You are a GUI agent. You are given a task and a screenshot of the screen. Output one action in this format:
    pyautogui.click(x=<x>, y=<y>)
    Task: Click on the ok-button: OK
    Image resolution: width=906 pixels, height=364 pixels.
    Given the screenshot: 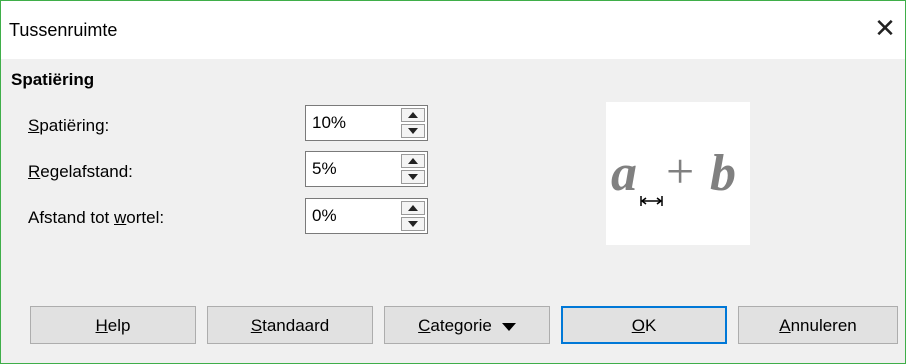 What is the action you would take?
    pyautogui.click(x=644, y=325)
    